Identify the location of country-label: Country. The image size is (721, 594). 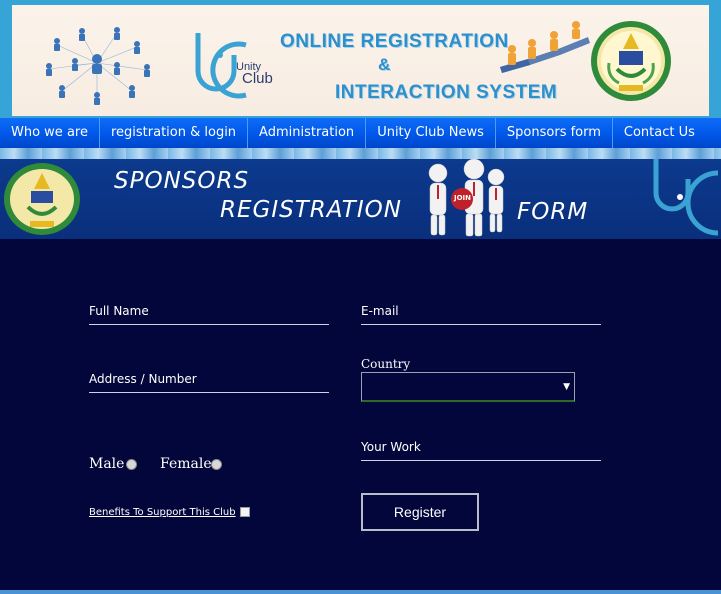
(386, 364).